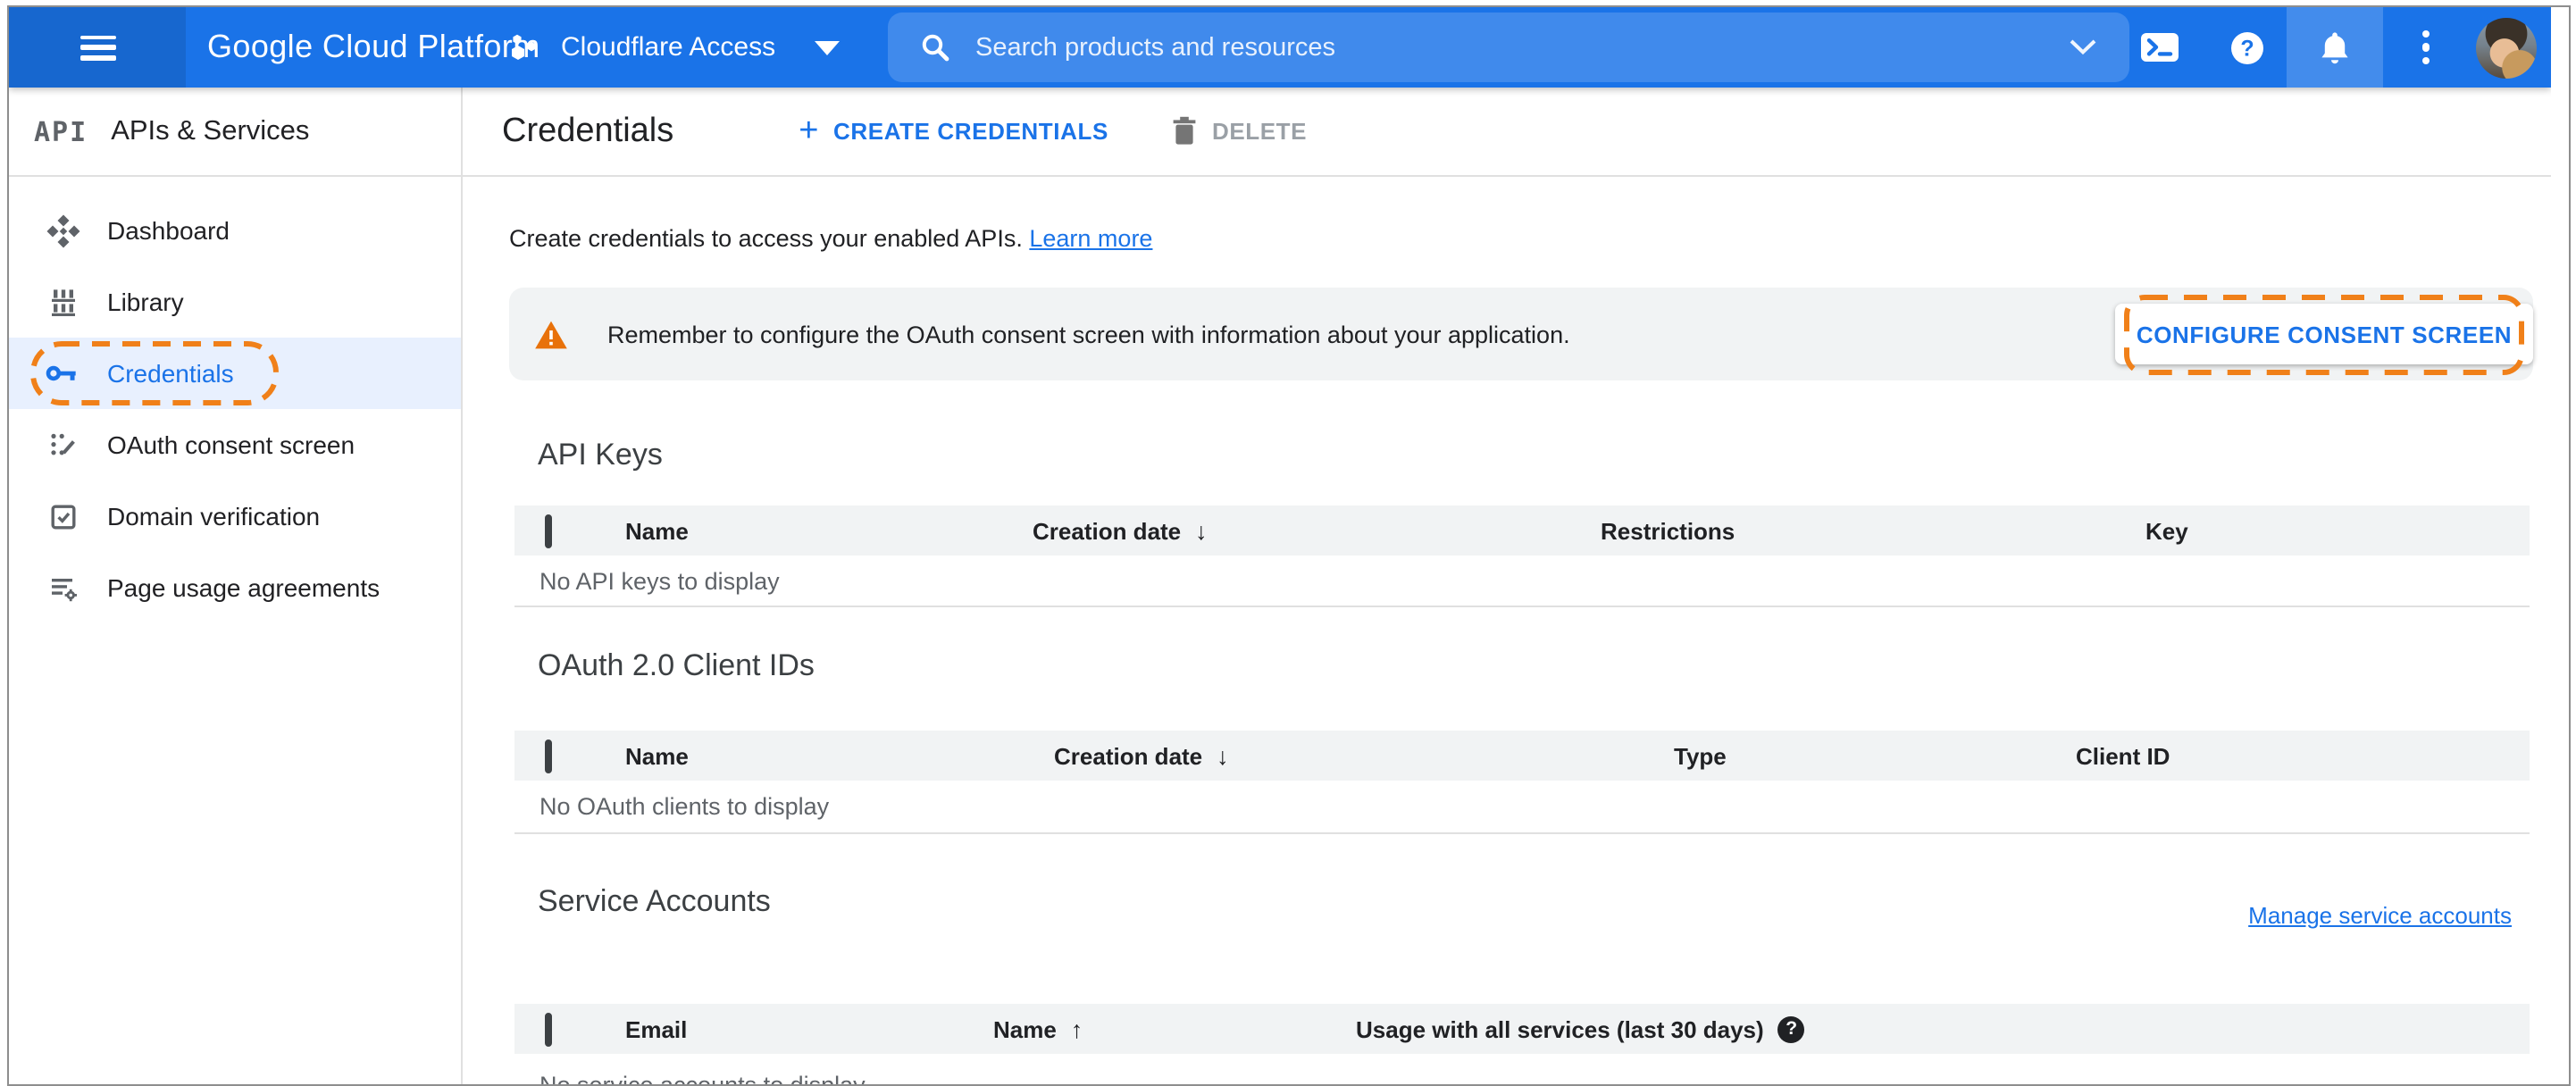 The height and width of the screenshot is (1086, 2576). What do you see at coordinates (1875, 755) in the screenshot?
I see `column-type: Type` at bounding box center [1875, 755].